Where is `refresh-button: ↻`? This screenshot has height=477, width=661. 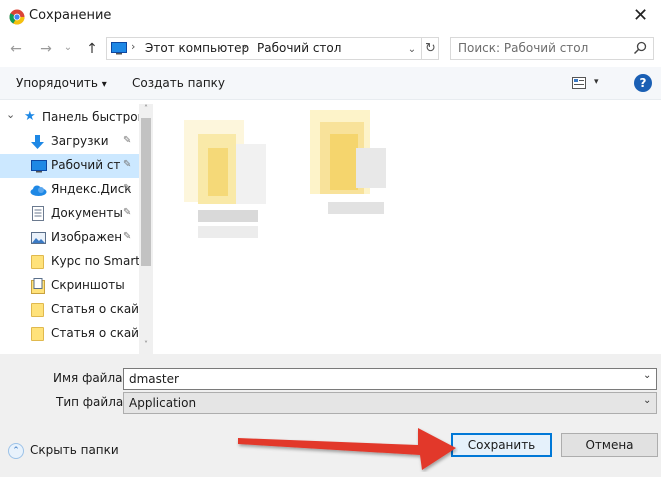
refresh-button: ↻ is located at coordinates (430, 48).